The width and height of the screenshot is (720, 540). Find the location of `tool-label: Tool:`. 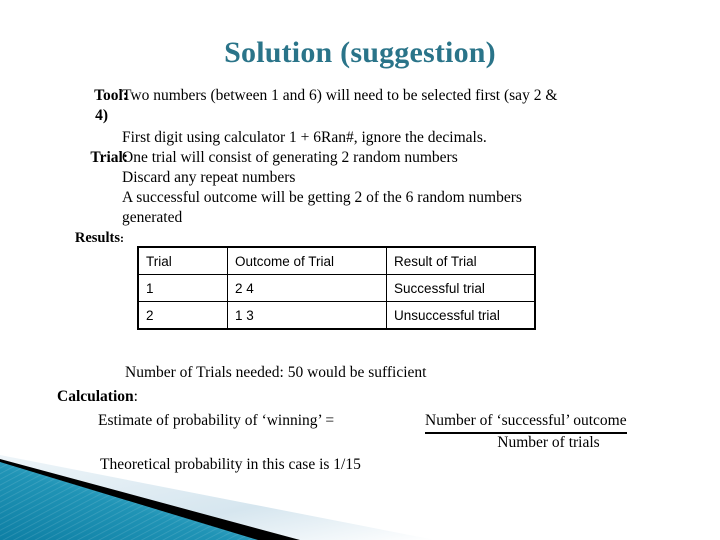

tool-label: Tool: is located at coordinates (111, 95).